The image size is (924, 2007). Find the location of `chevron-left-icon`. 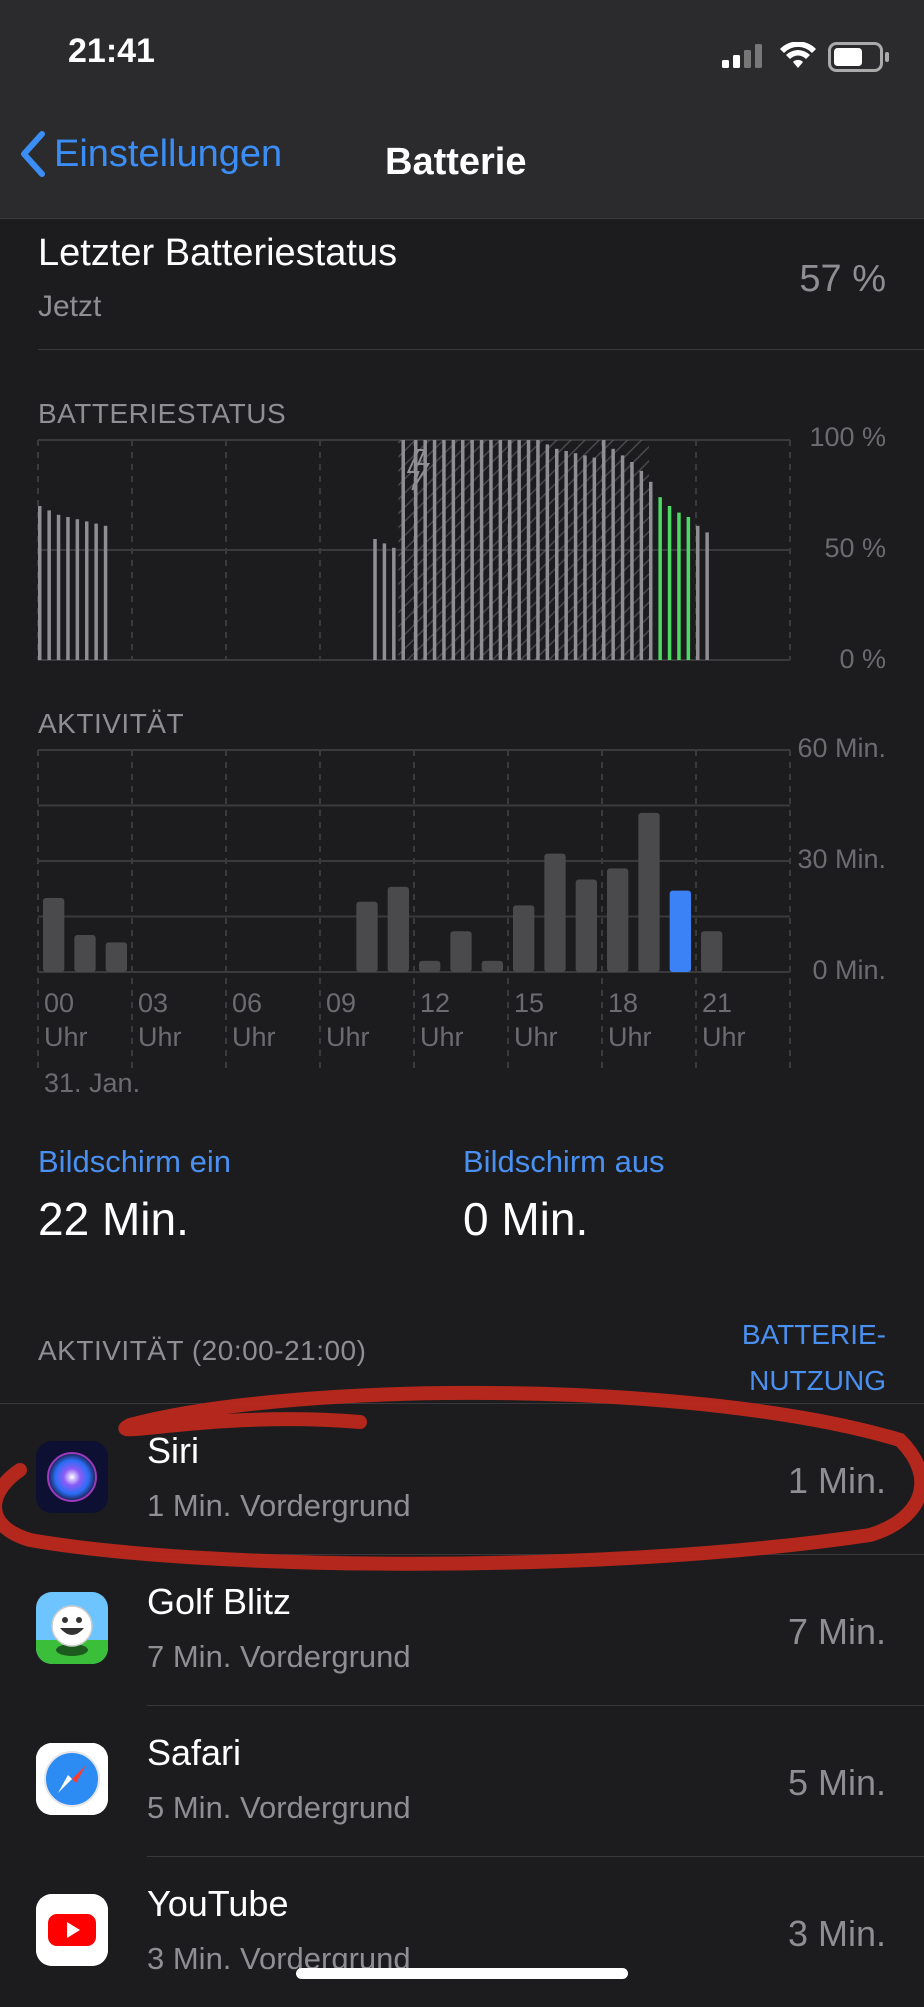

chevron-left-icon is located at coordinates (33, 154).